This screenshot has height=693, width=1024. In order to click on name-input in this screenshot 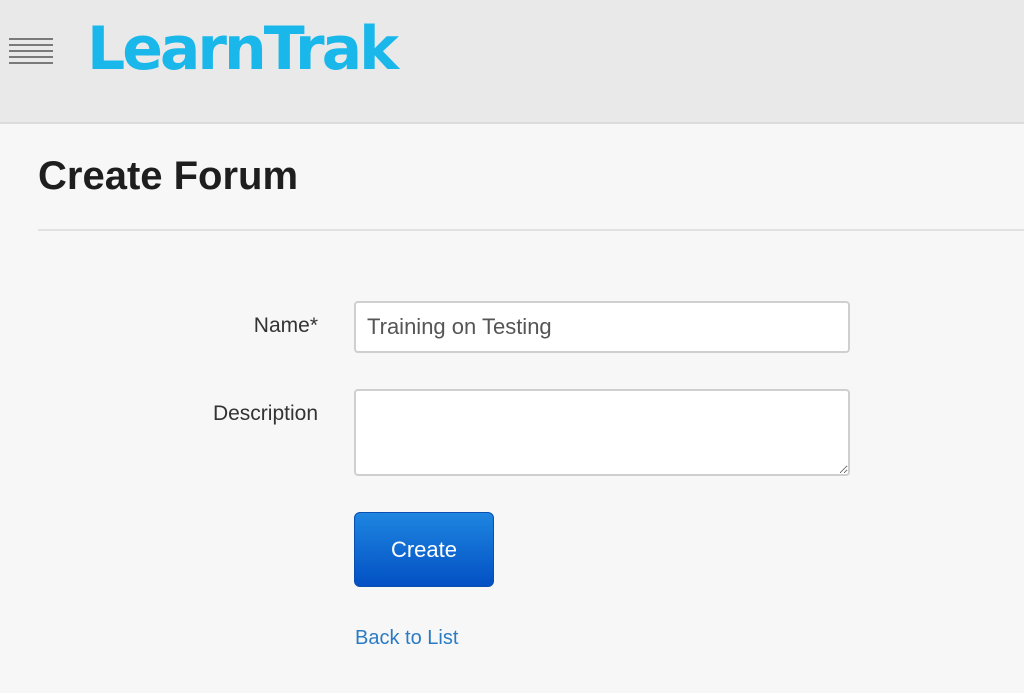, I will do `click(602, 327)`.